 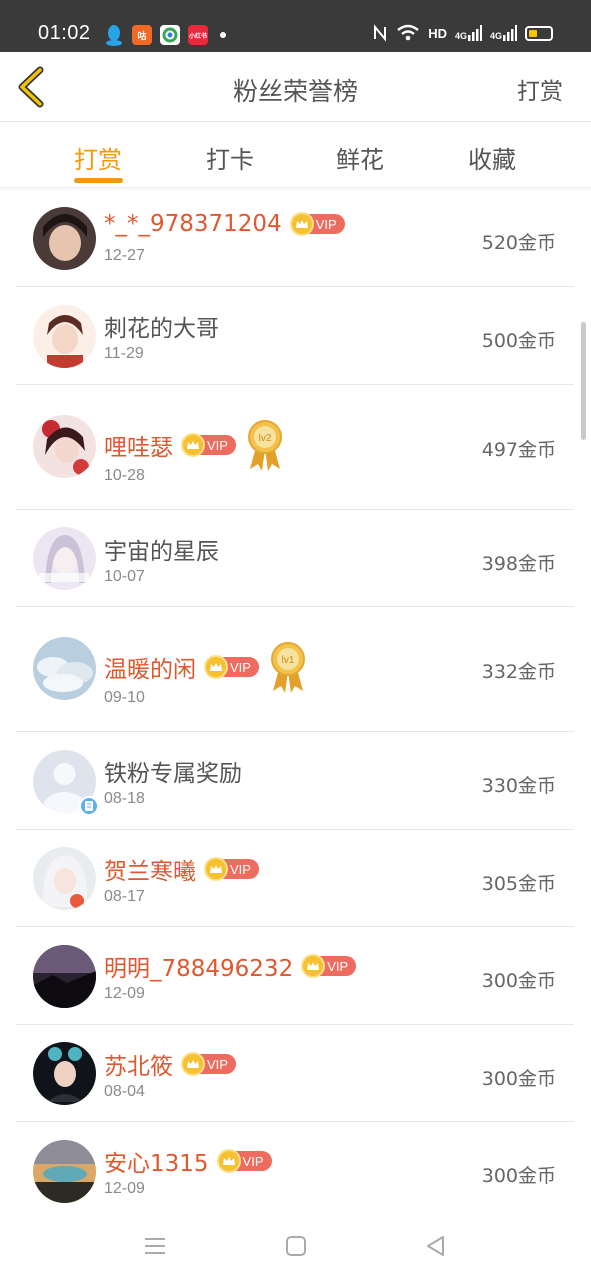 What do you see at coordinates (436, 1246) in the screenshot?
I see `back-triangle-icon` at bounding box center [436, 1246].